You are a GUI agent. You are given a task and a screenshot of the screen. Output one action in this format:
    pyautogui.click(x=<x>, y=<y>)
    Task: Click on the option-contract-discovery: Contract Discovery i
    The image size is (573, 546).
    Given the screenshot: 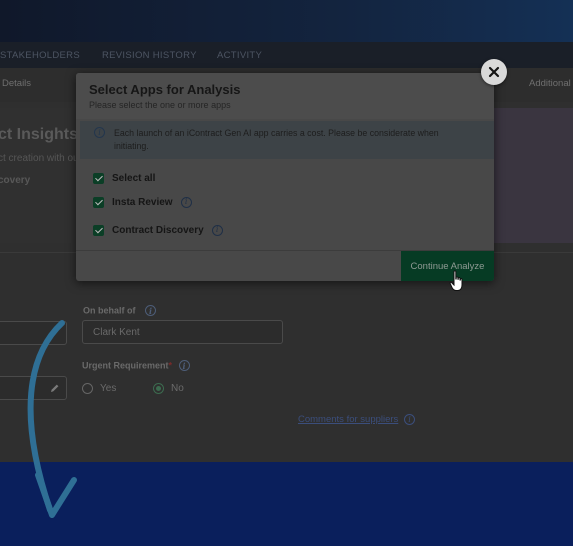 What is the action you would take?
    pyautogui.click(x=158, y=230)
    